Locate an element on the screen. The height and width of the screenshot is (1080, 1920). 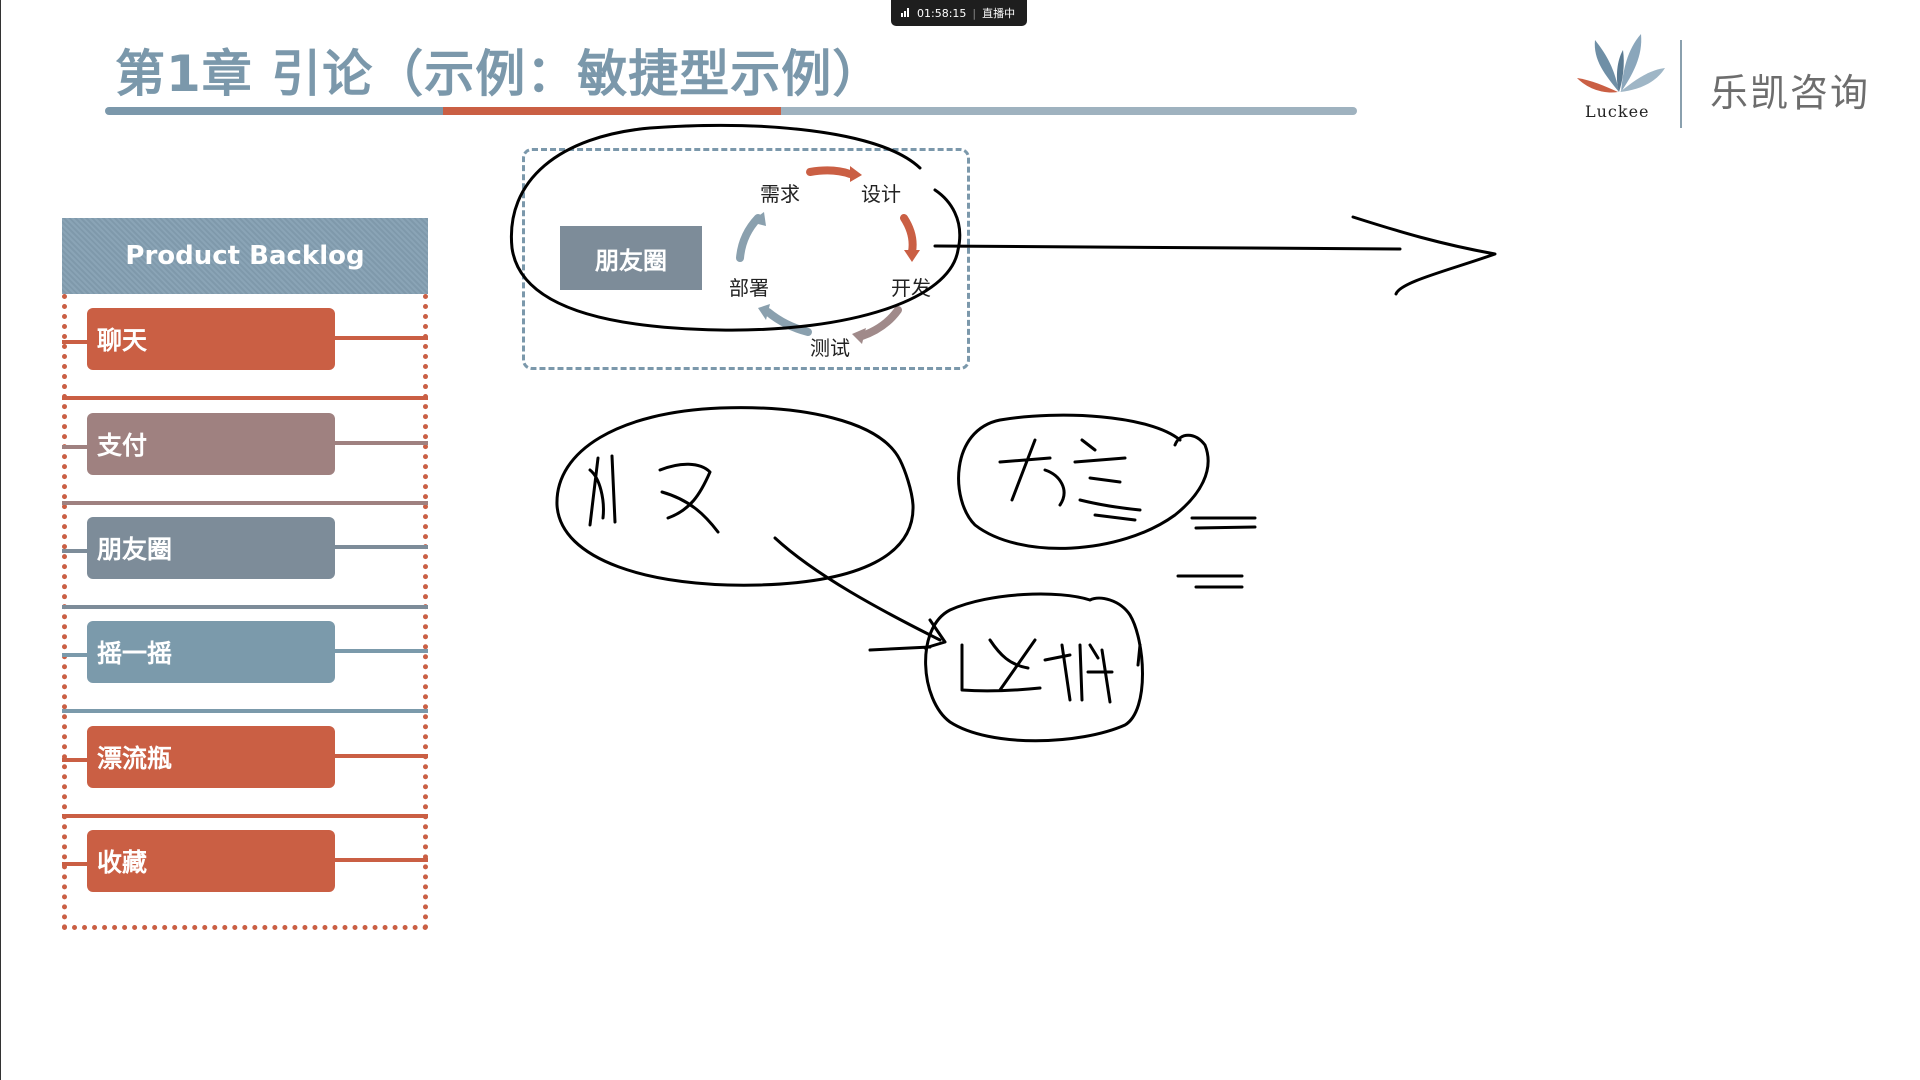
live-status-indicator: 01:58:15 | 直播中 is located at coordinates (959, 13).